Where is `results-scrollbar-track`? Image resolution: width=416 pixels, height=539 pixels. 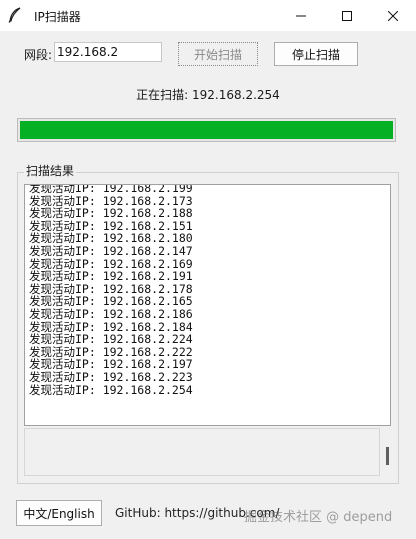
results-scrollbar-track is located at coordinates (202, 452).